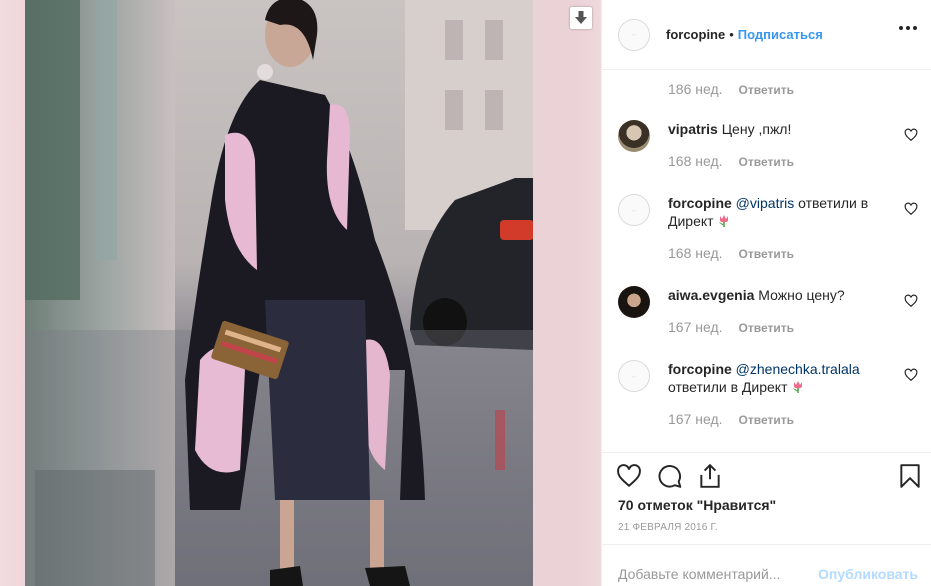  I want to click on caption-meta: 186 нед. Ответить, so click(731, 89).